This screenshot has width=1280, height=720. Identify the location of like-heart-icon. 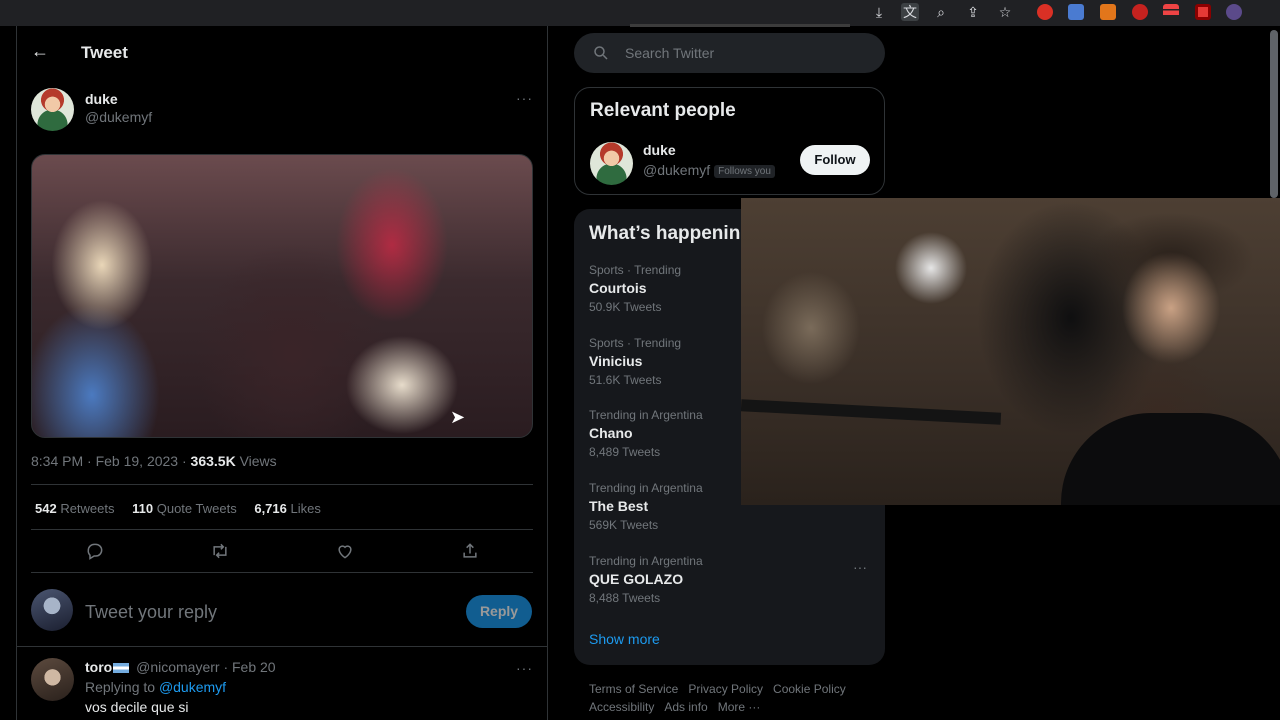
(346, 552).